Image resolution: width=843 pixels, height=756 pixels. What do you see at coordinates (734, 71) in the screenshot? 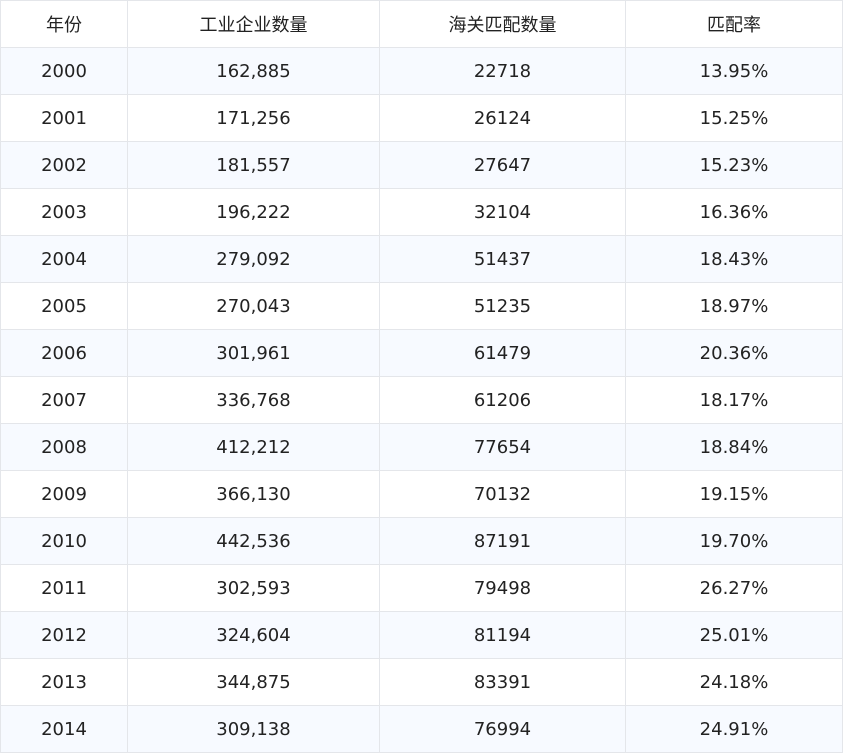
I see `cell-match-rate: 13.95%` at bounding box center [734, 71].